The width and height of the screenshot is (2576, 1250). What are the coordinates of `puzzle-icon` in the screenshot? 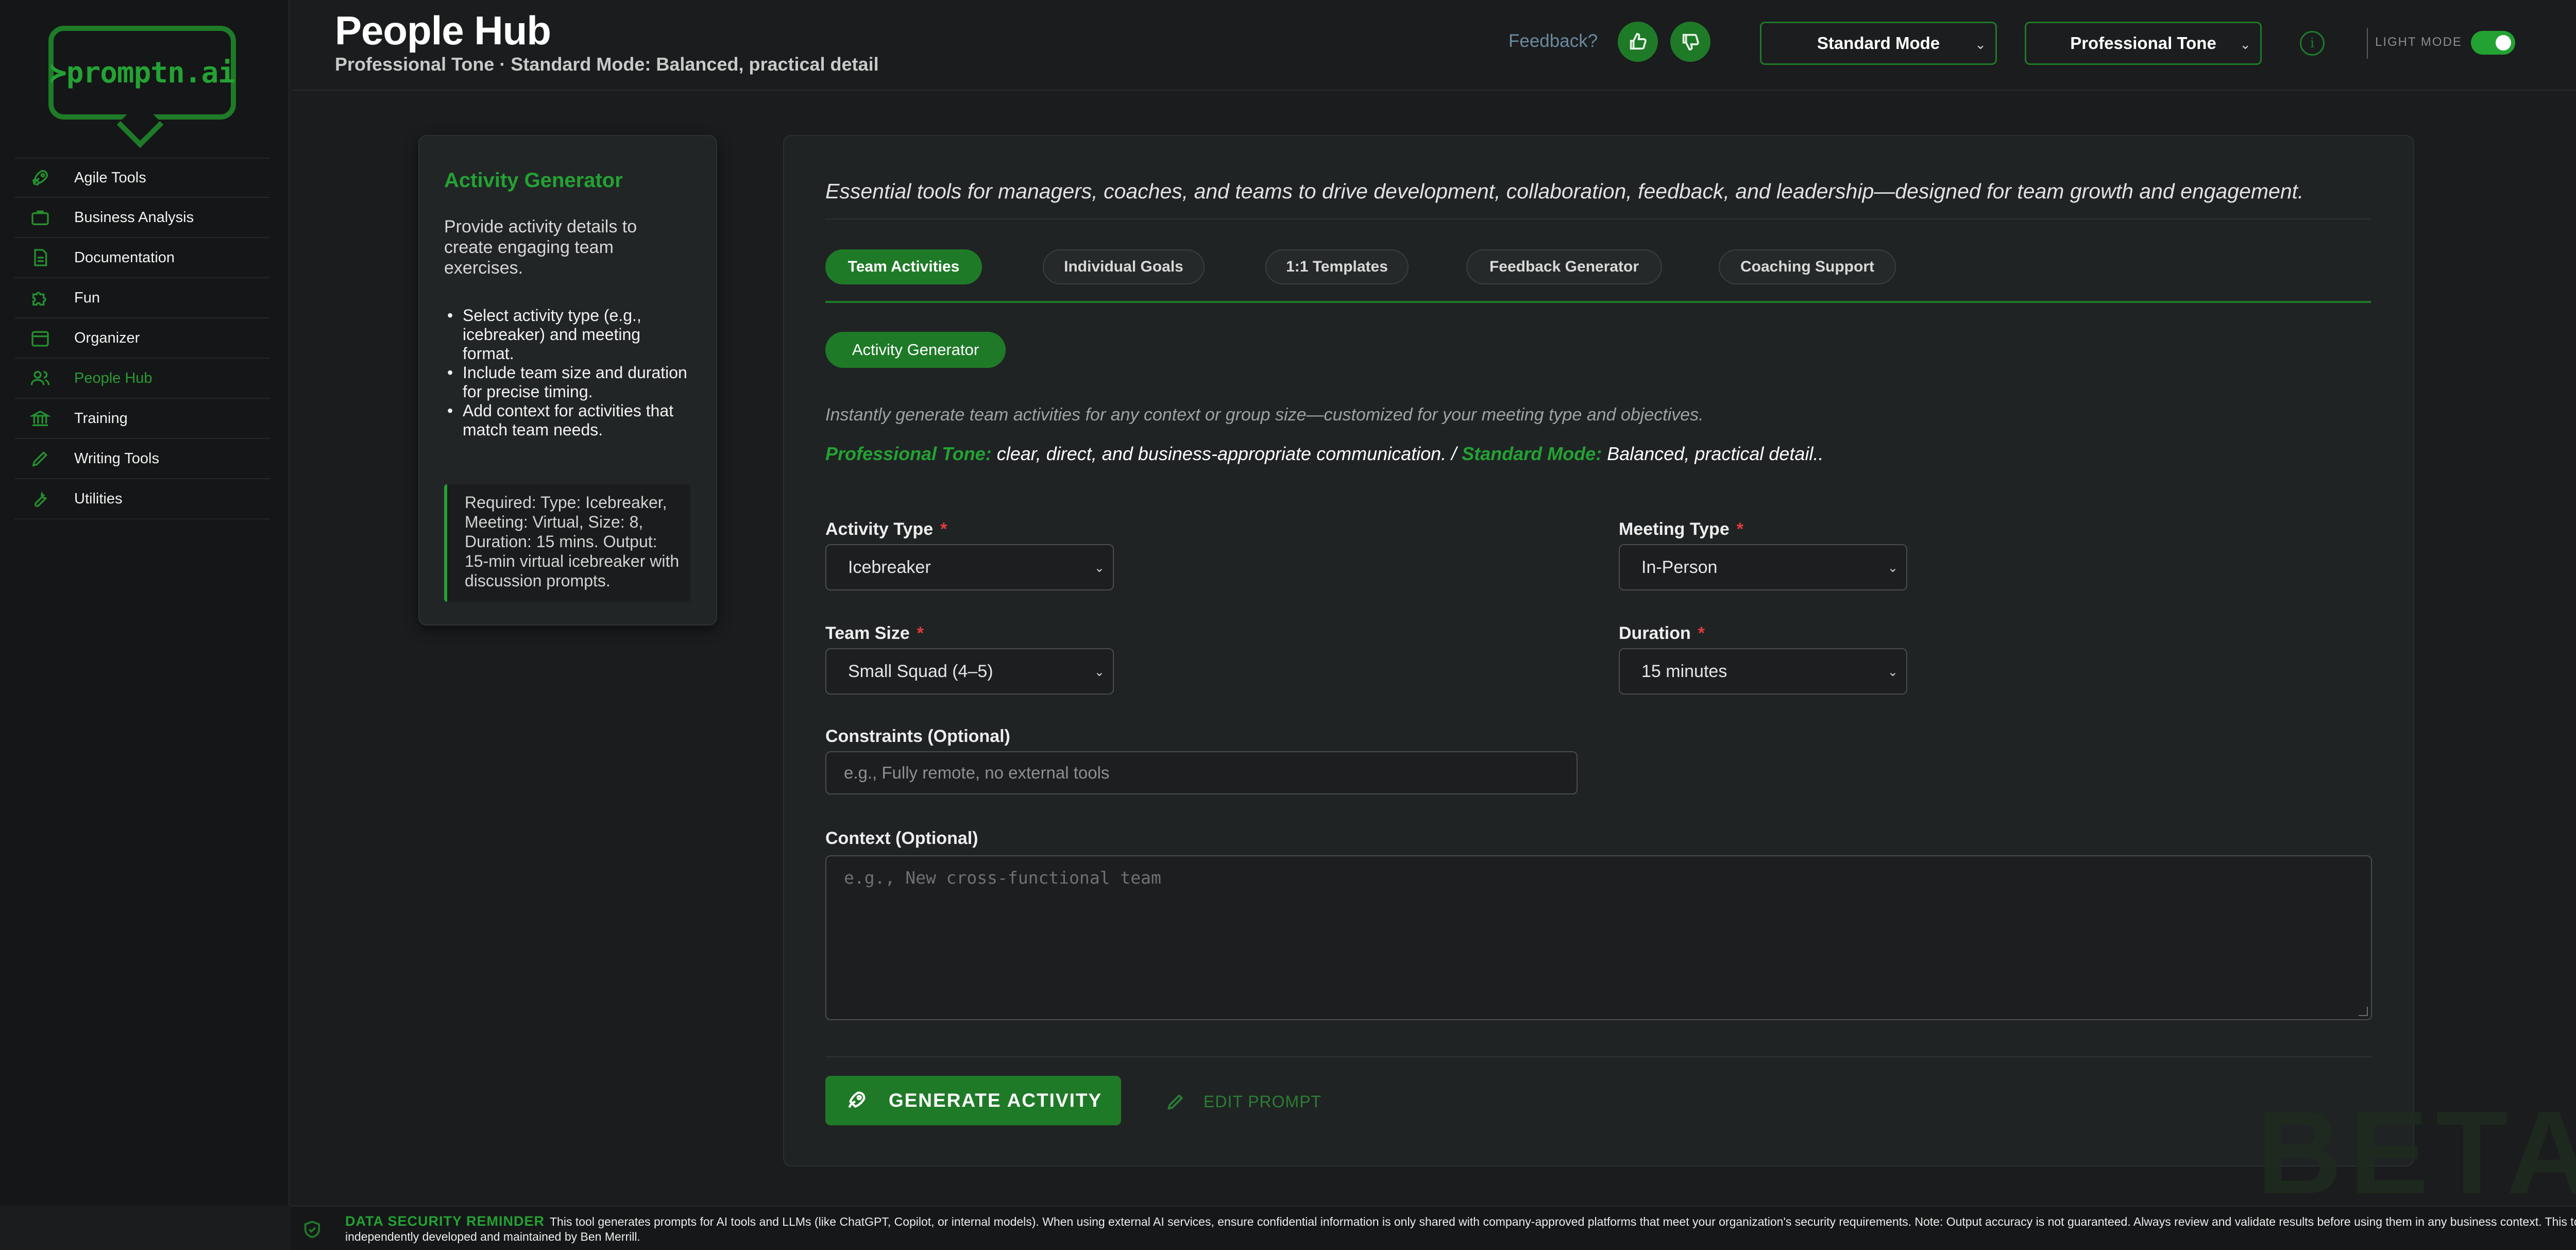 It's located at (40, 297).